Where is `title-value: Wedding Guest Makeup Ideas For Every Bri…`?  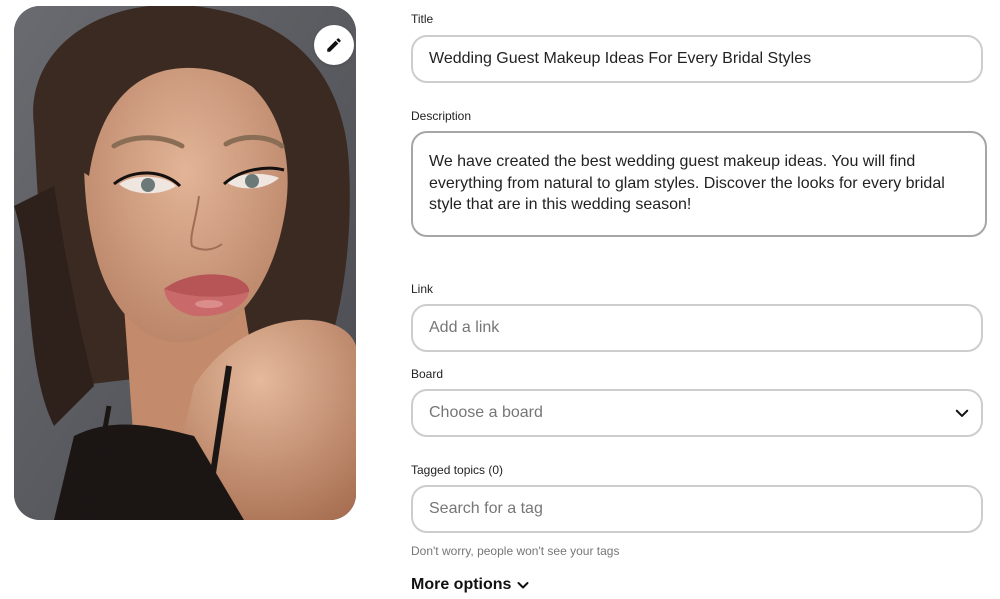 title-value: Wedding Guest Makeup Ideas For Every Bri… is located at coordinates (620, 58).